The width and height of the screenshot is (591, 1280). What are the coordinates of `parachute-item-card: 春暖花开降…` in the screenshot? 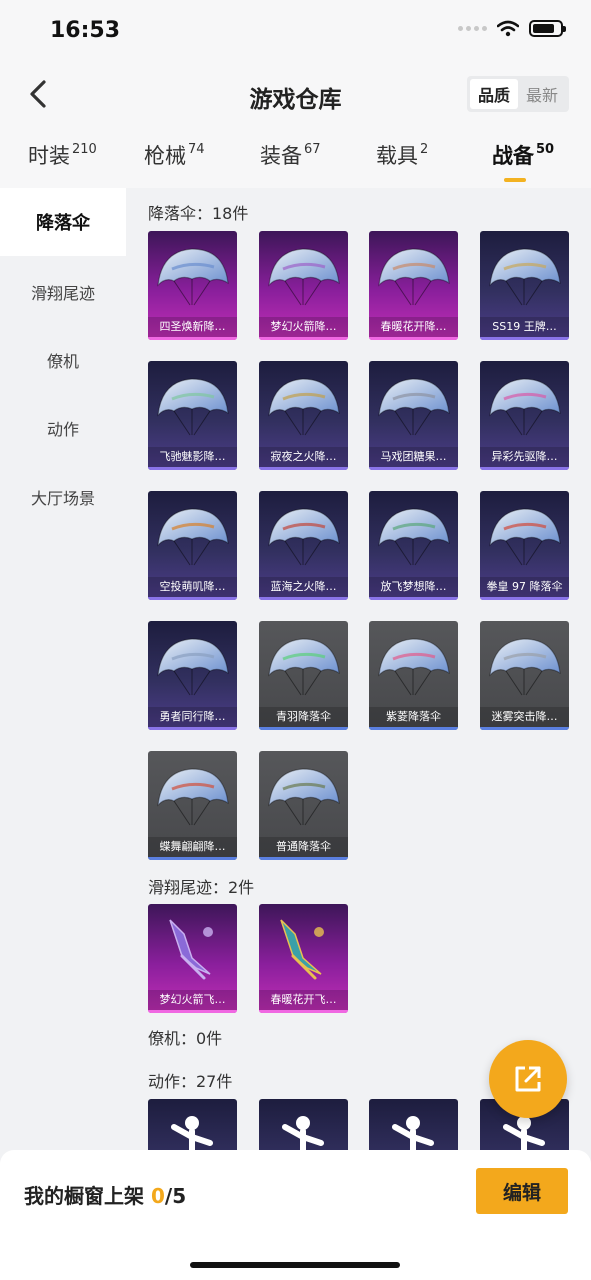 It's located at (413, 285).